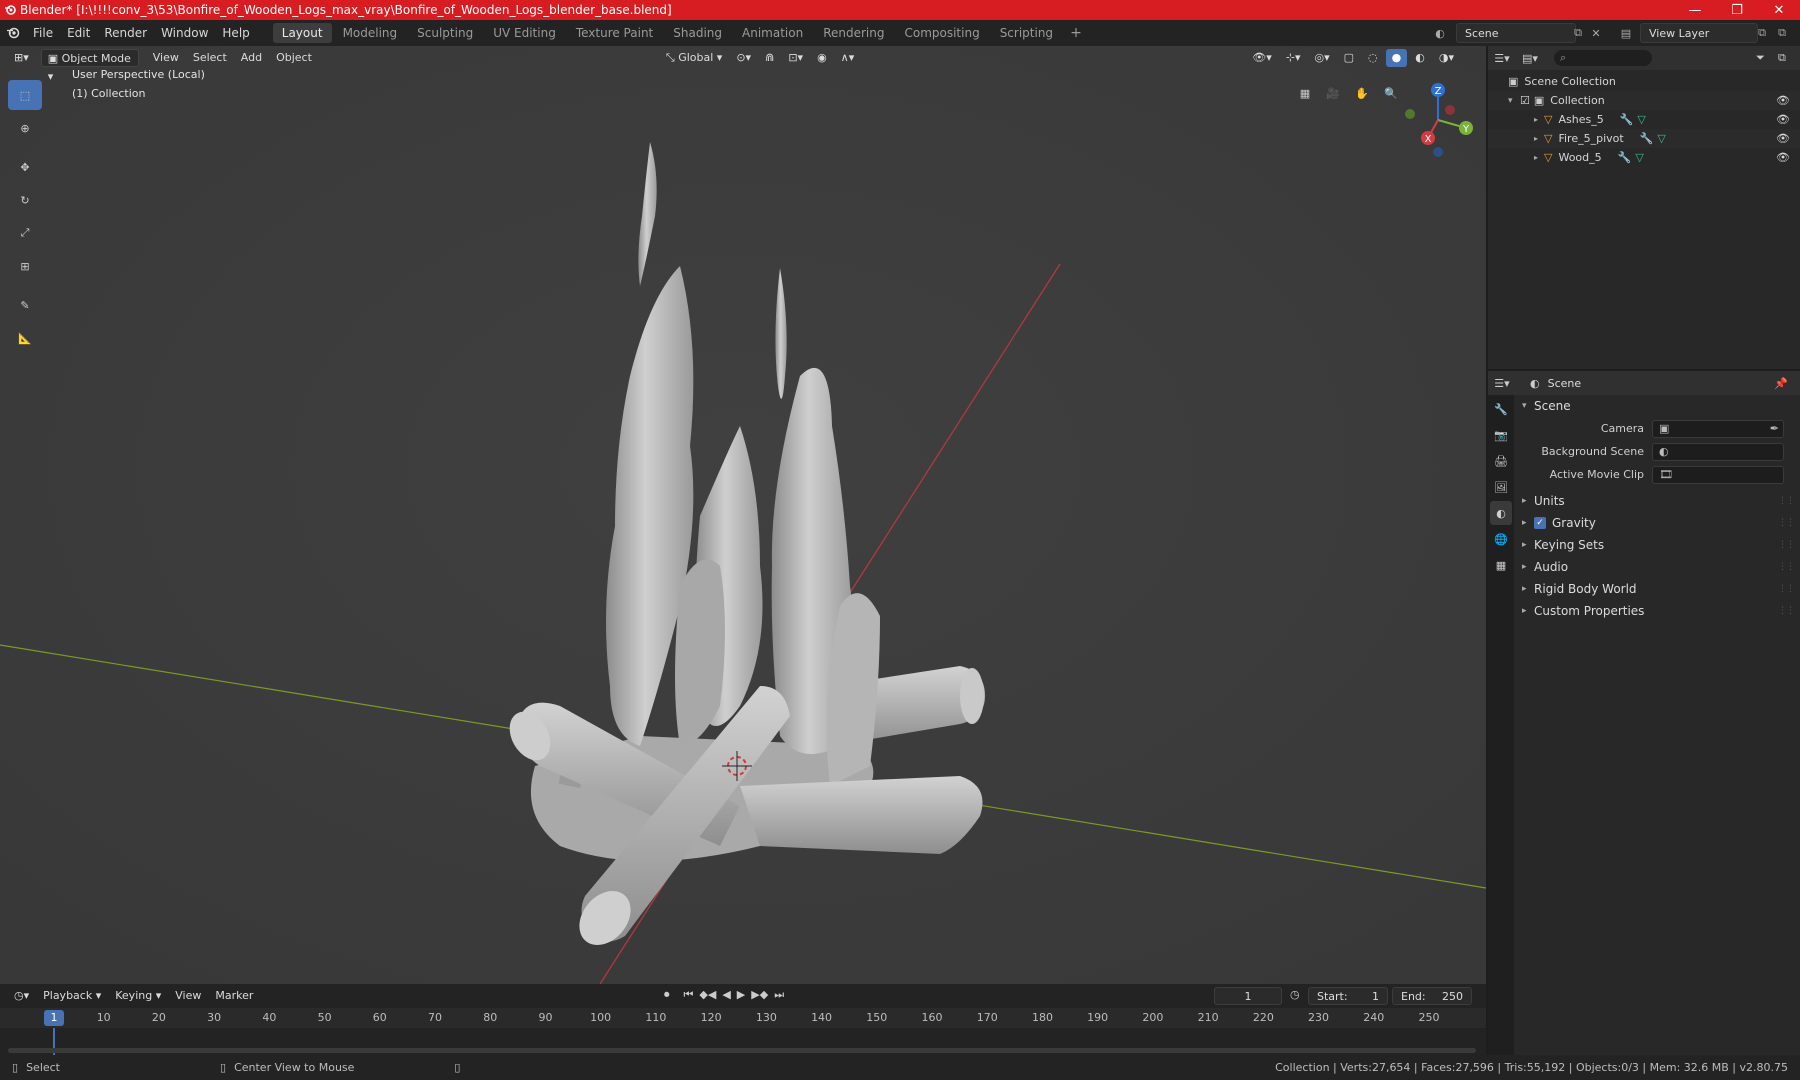 The height and width of the screenshot is (1080, 1800). What do you see at coordinates (1528, 406) in the screenshot?
I see `panel-collapse-arrow-icon: ▾` at bounding box center [1528, 406].